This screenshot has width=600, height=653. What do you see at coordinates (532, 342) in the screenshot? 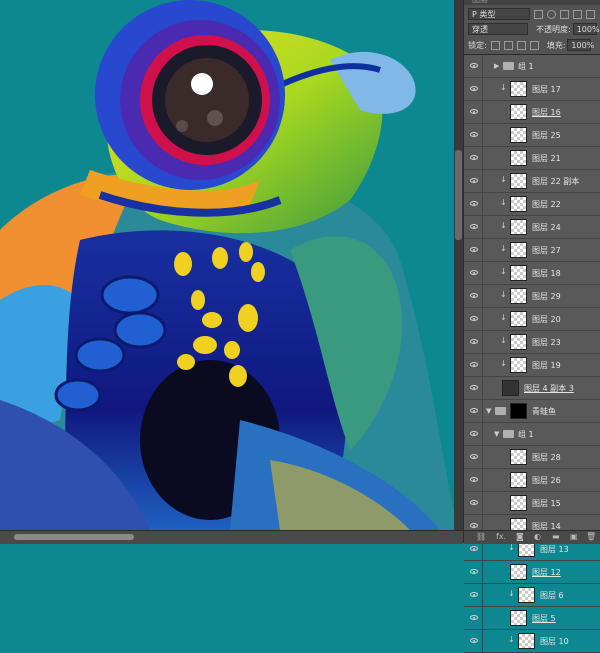
I see `layer-row: ↓ 图层 23` at bounding box center [532, 342].